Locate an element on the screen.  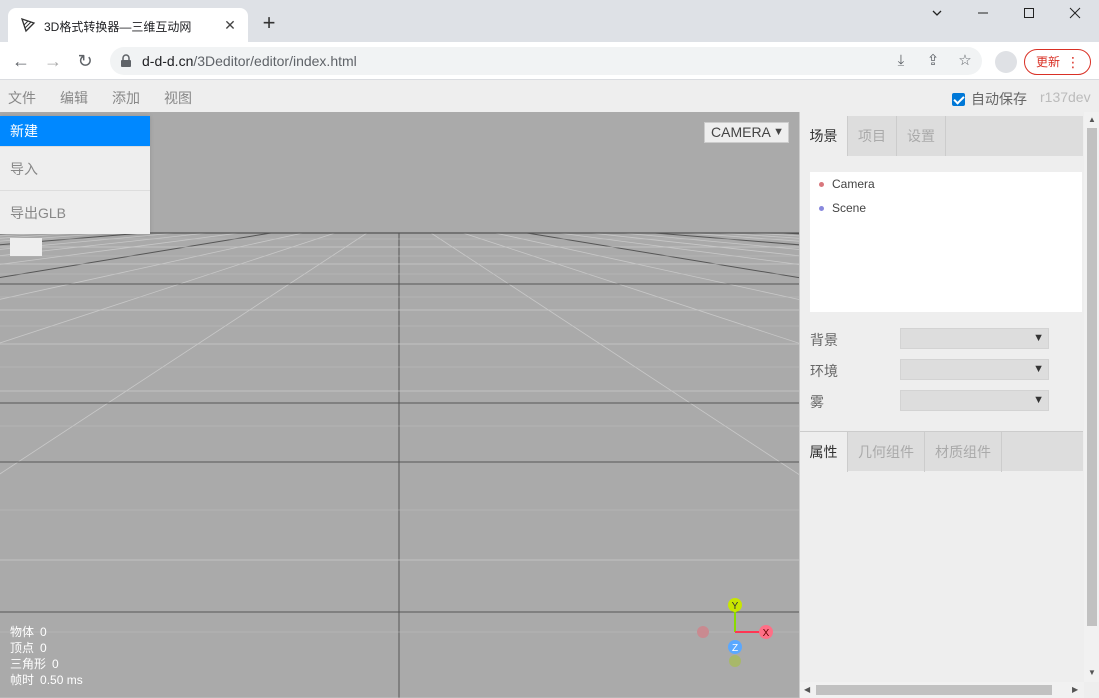
outliner-item-label: Scene is located at coordinates (849, 208).